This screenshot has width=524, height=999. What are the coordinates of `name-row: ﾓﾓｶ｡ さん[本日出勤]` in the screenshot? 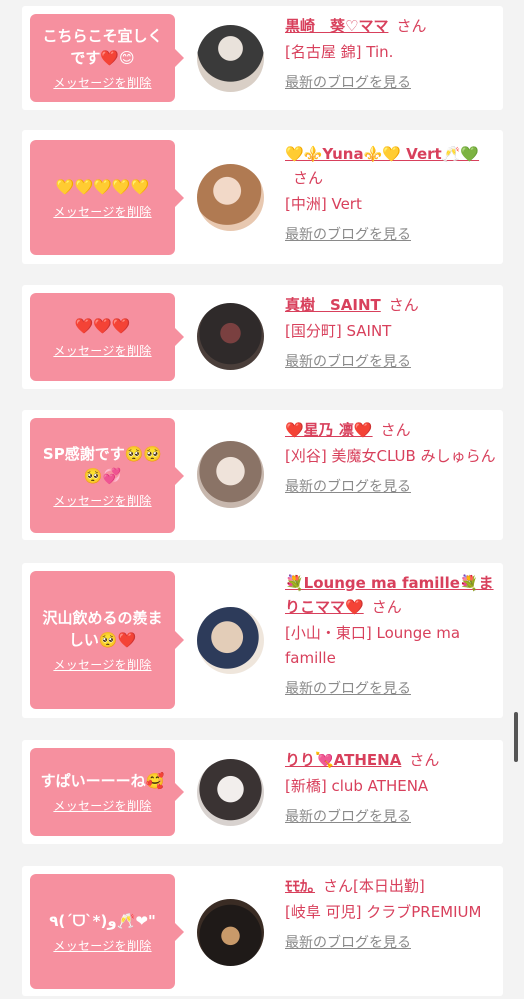 It's located at (391, 886).